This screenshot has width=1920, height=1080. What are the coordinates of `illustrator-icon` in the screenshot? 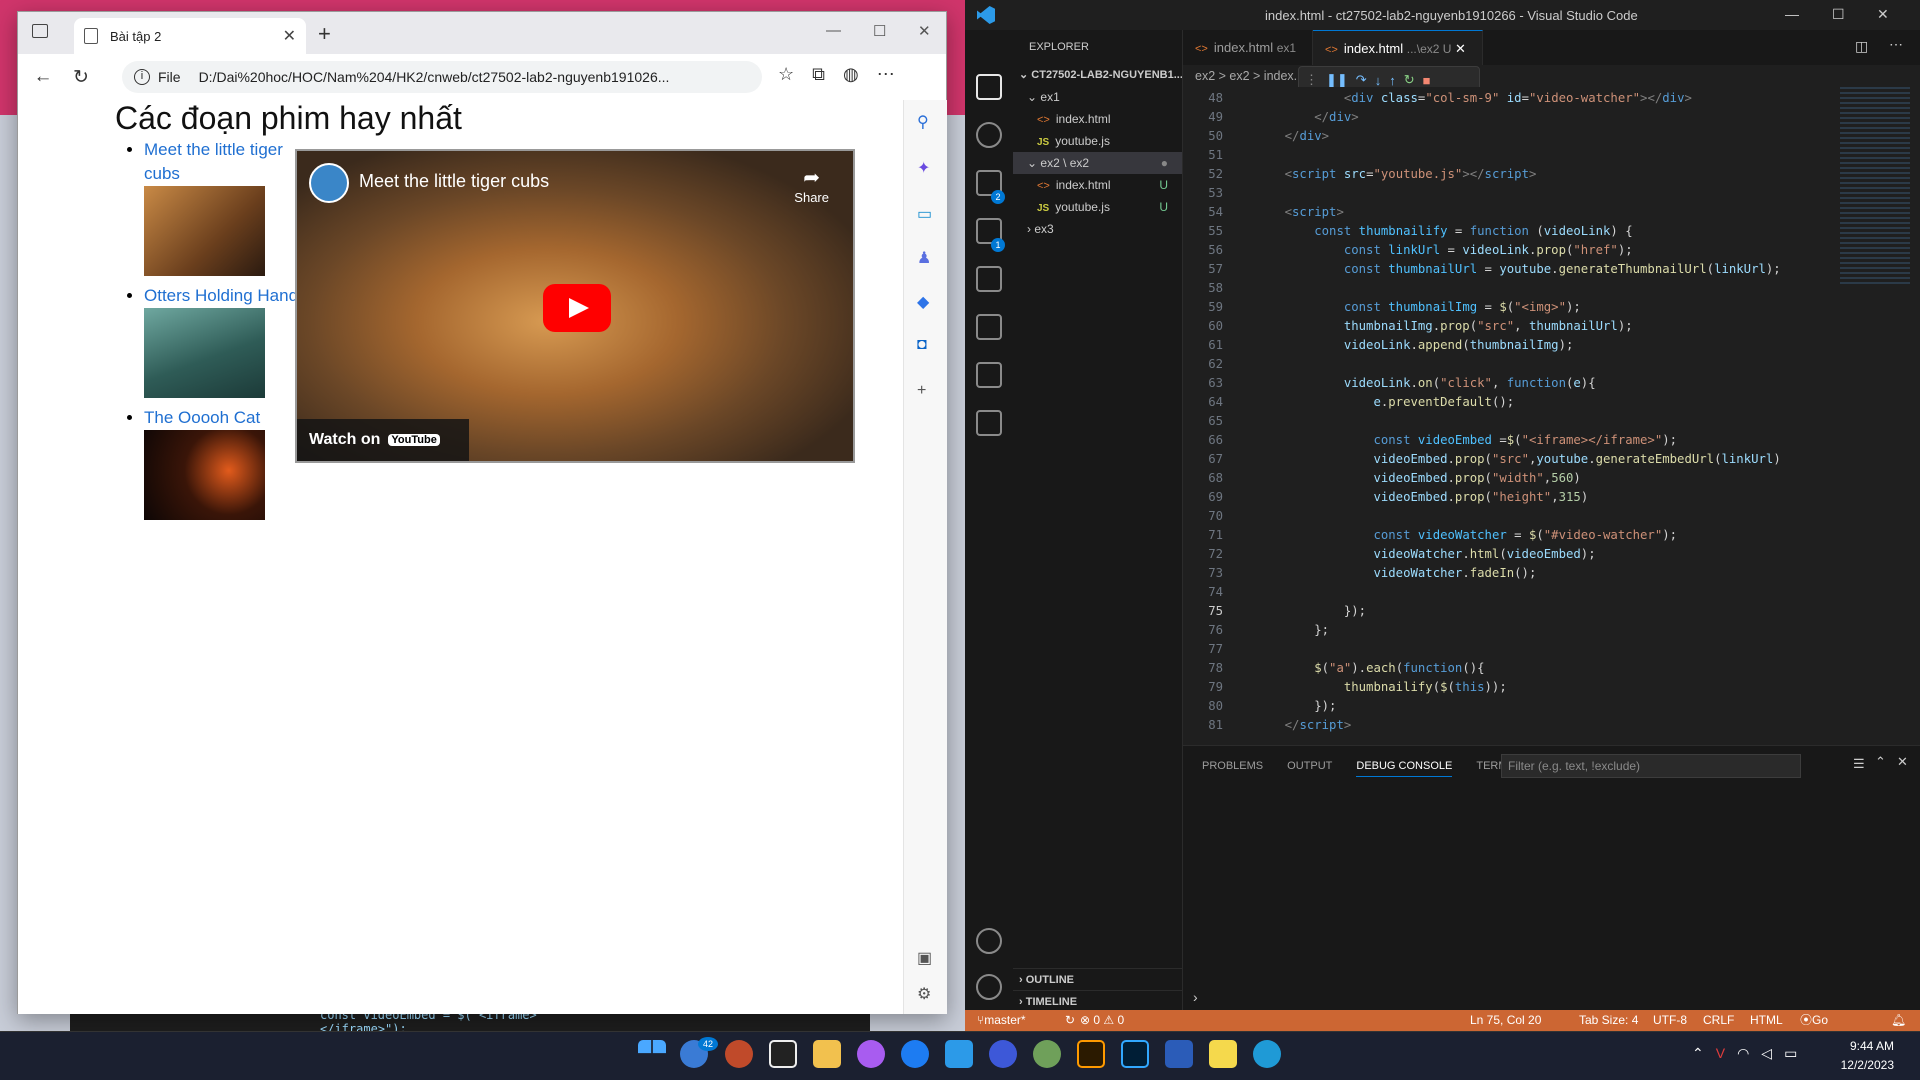 It's located at (1091, 1054).